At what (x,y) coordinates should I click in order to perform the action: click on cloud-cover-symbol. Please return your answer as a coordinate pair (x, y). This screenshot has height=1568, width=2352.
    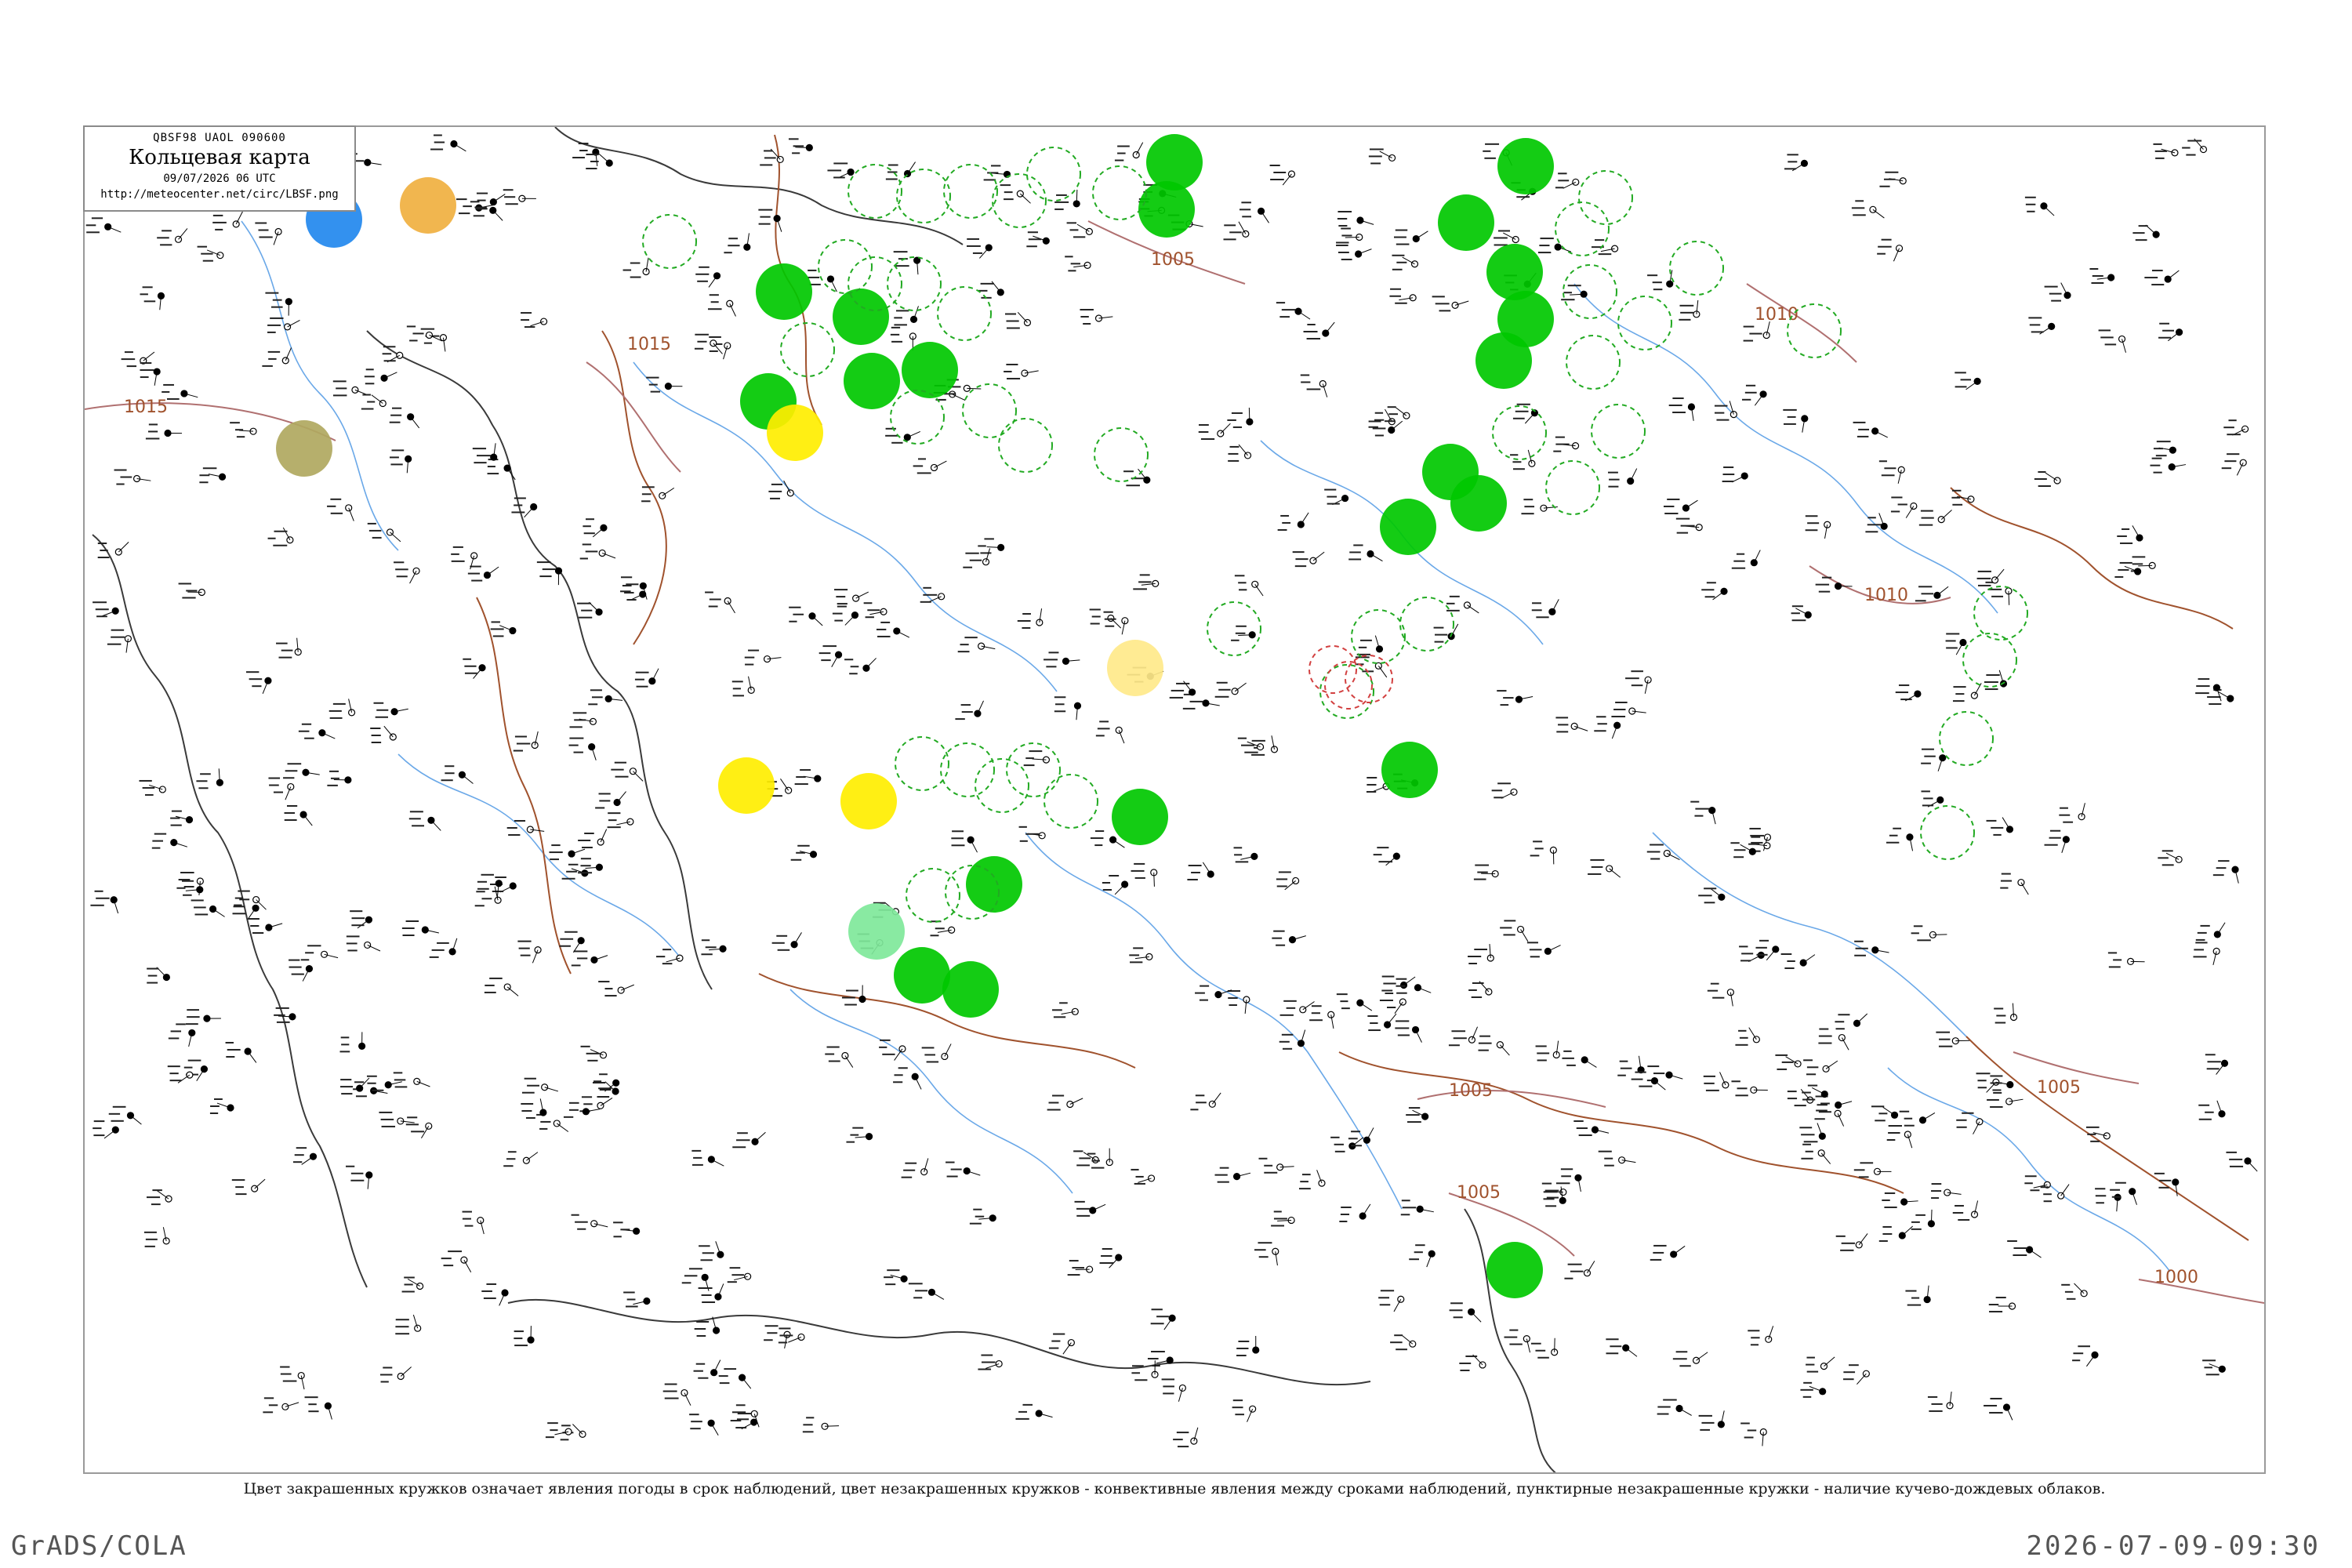
    Looking at the image, I should click on (1345, 498).